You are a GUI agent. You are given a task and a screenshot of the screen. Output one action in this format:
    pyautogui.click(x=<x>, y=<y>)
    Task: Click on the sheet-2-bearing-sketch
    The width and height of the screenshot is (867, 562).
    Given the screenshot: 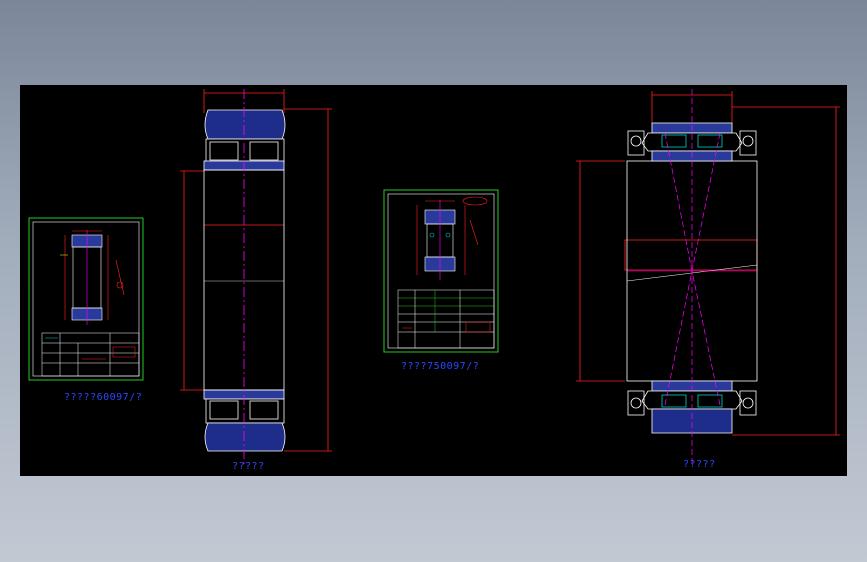 What is the action you would take?
    pyautogui.click(x=452, y=238)
    